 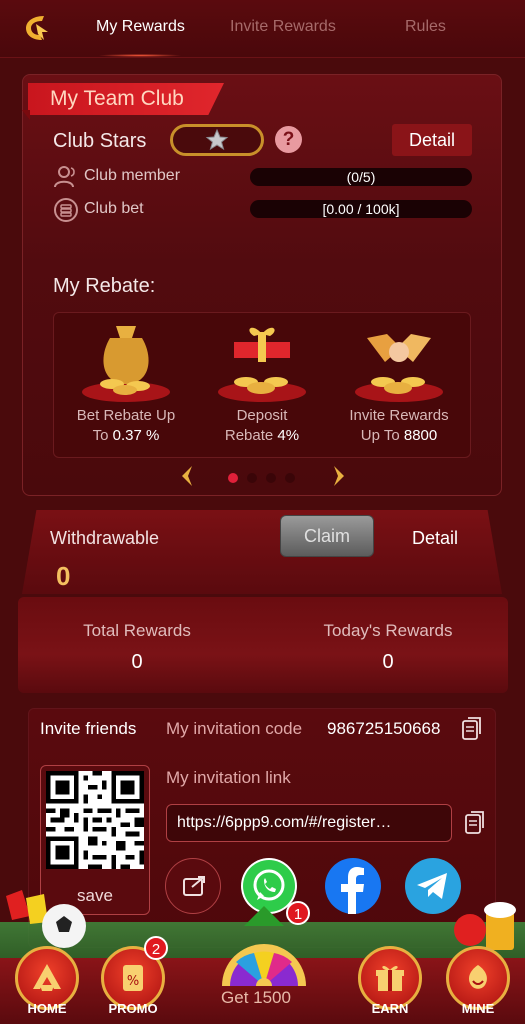 What do you see at coordinates (472, 729) in the screenshot?
I see `copy-code-icon` at bounding box center [472, 729].